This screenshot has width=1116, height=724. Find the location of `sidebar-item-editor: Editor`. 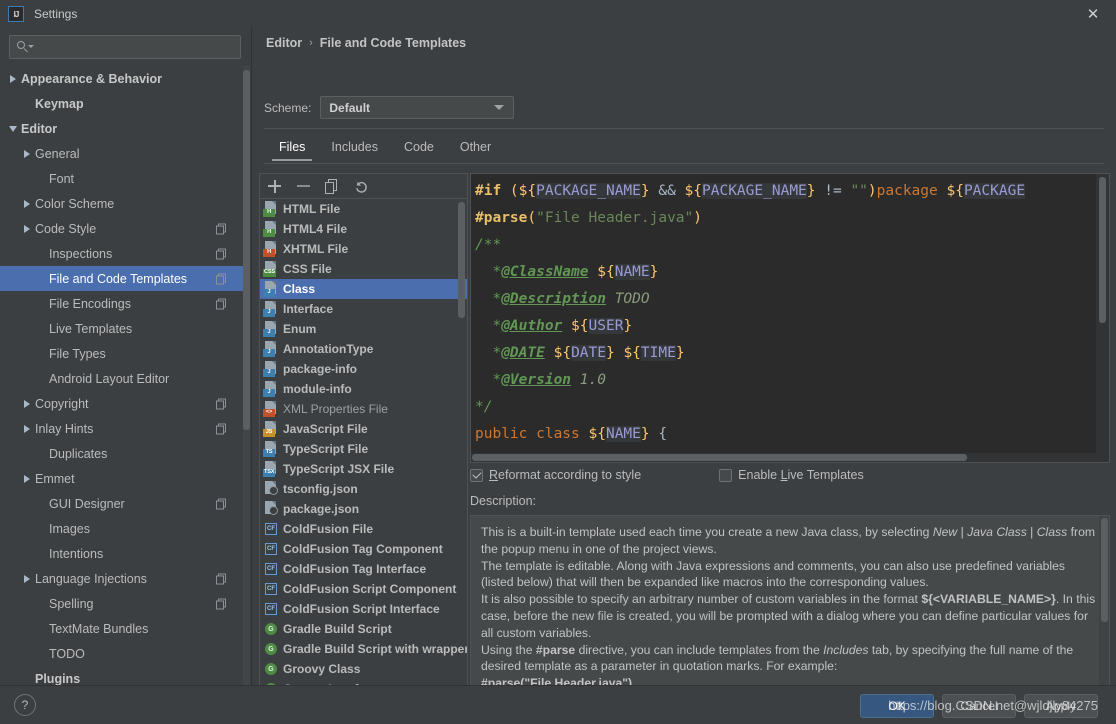

sidebar-item-editor: Editor is located at coordinates (121, 128).